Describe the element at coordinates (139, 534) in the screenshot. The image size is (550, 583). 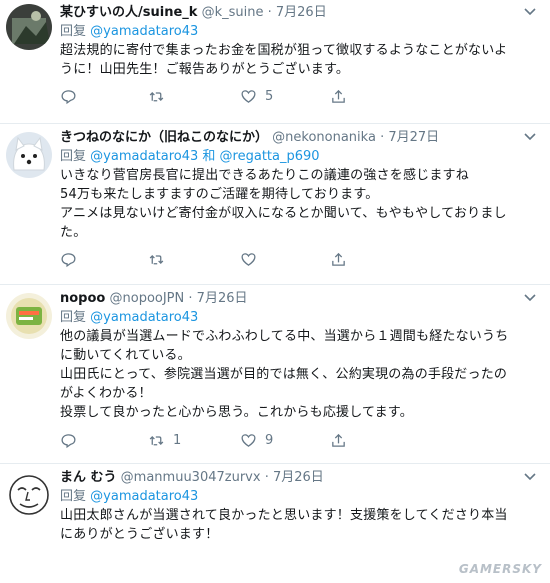
I see `tweet-text-line: にありがとうございます！` at that location.